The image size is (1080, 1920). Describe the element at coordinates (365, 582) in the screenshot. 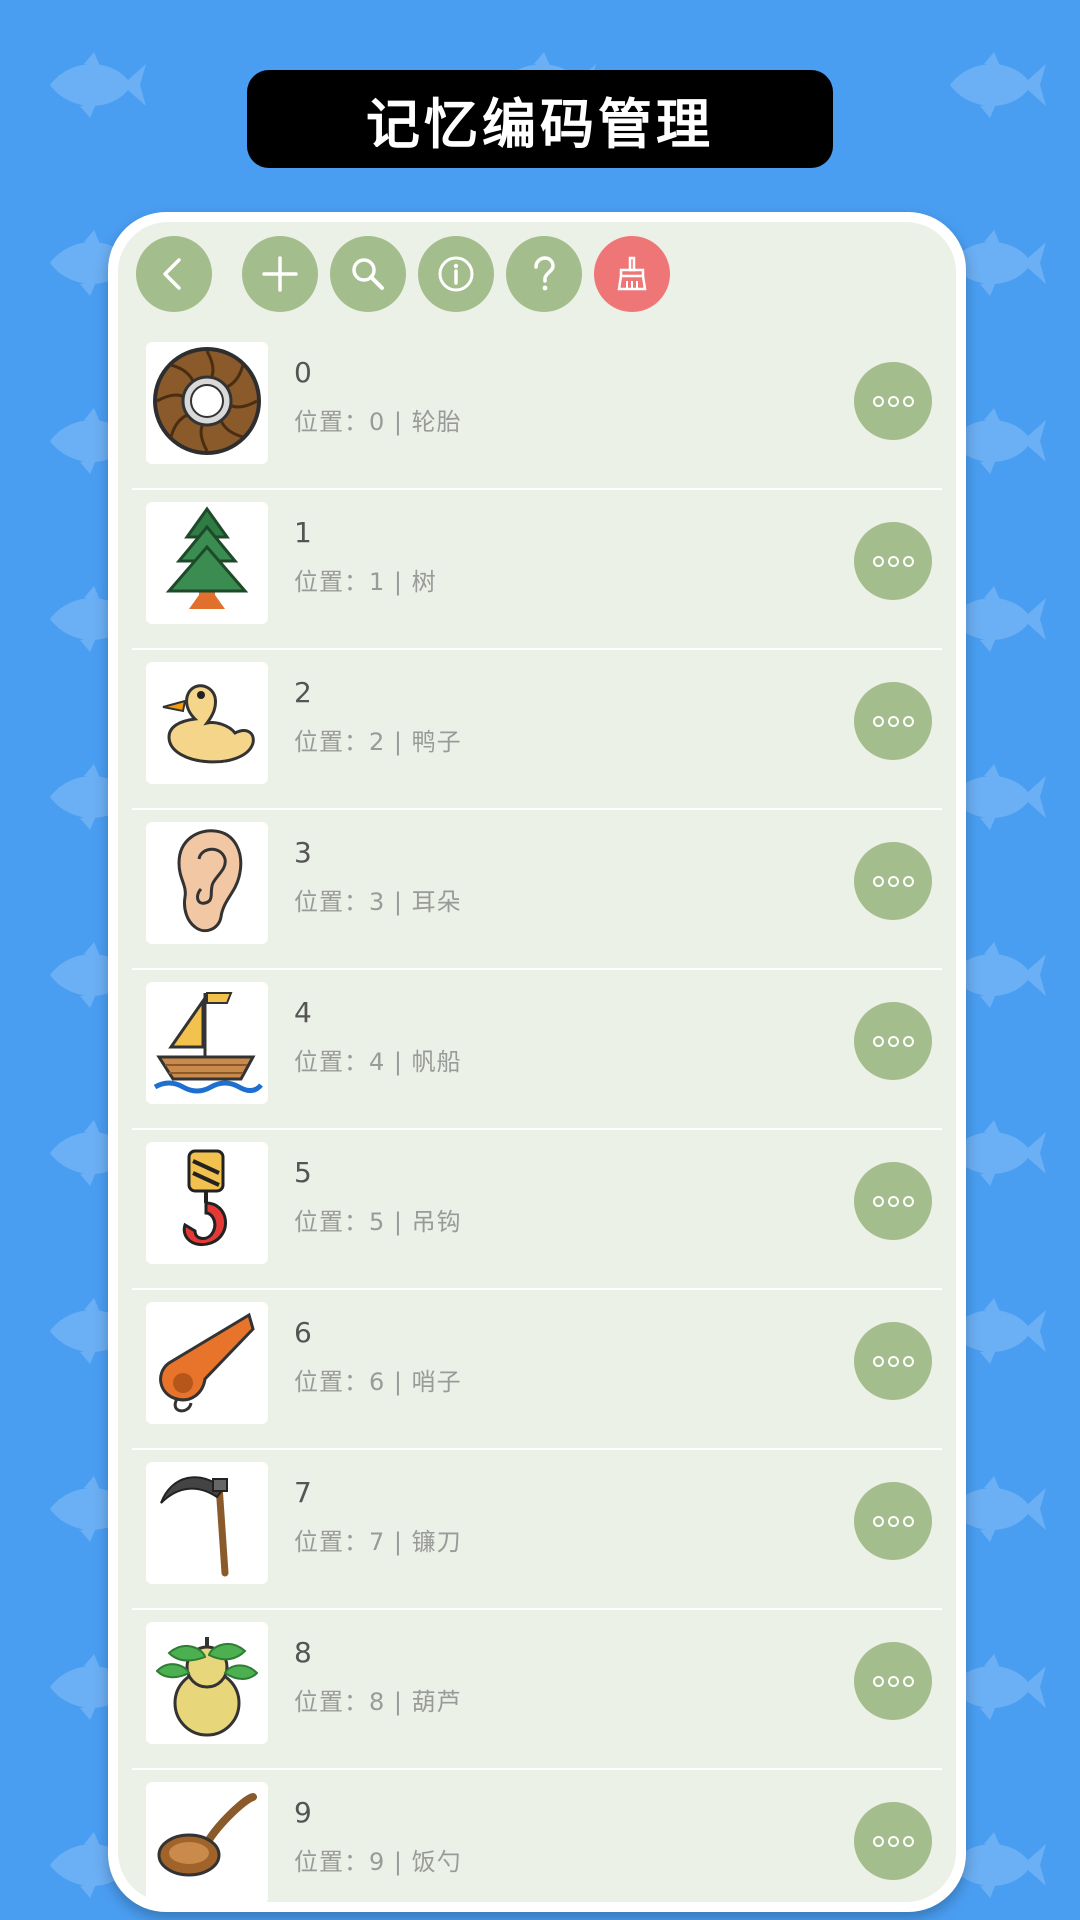

I see `item-subtitle: 位置：1 | 树` at that location.